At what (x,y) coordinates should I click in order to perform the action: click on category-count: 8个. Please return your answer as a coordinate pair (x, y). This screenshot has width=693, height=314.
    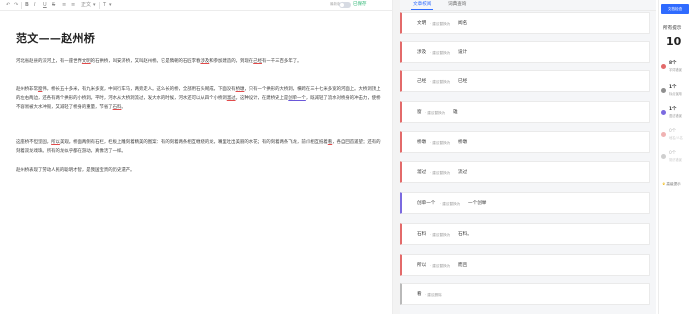
    Looking at the image, I should click on (672, 63).